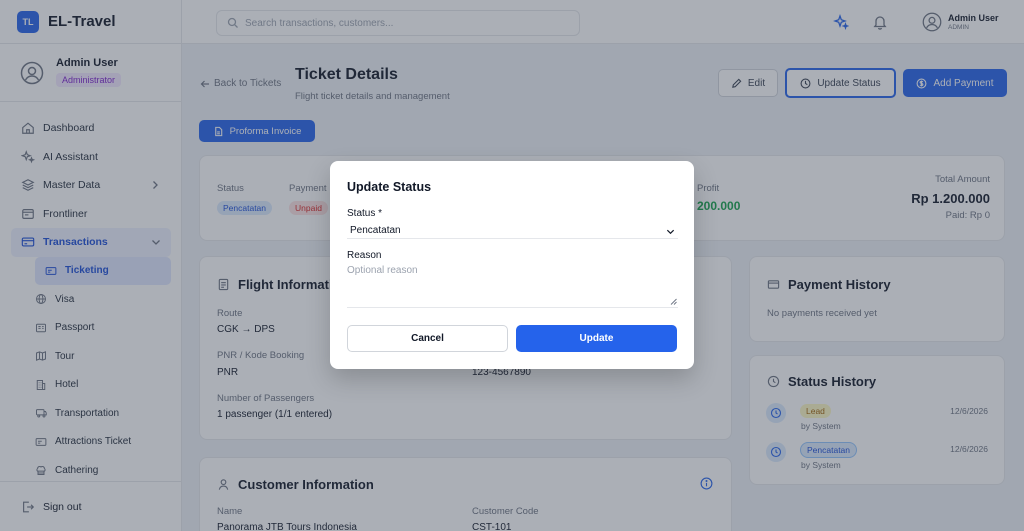 Image resolution: width=1024 pixels, height=531 pixels. I want to click on cancel-button: Cancel, so click(427, 338).